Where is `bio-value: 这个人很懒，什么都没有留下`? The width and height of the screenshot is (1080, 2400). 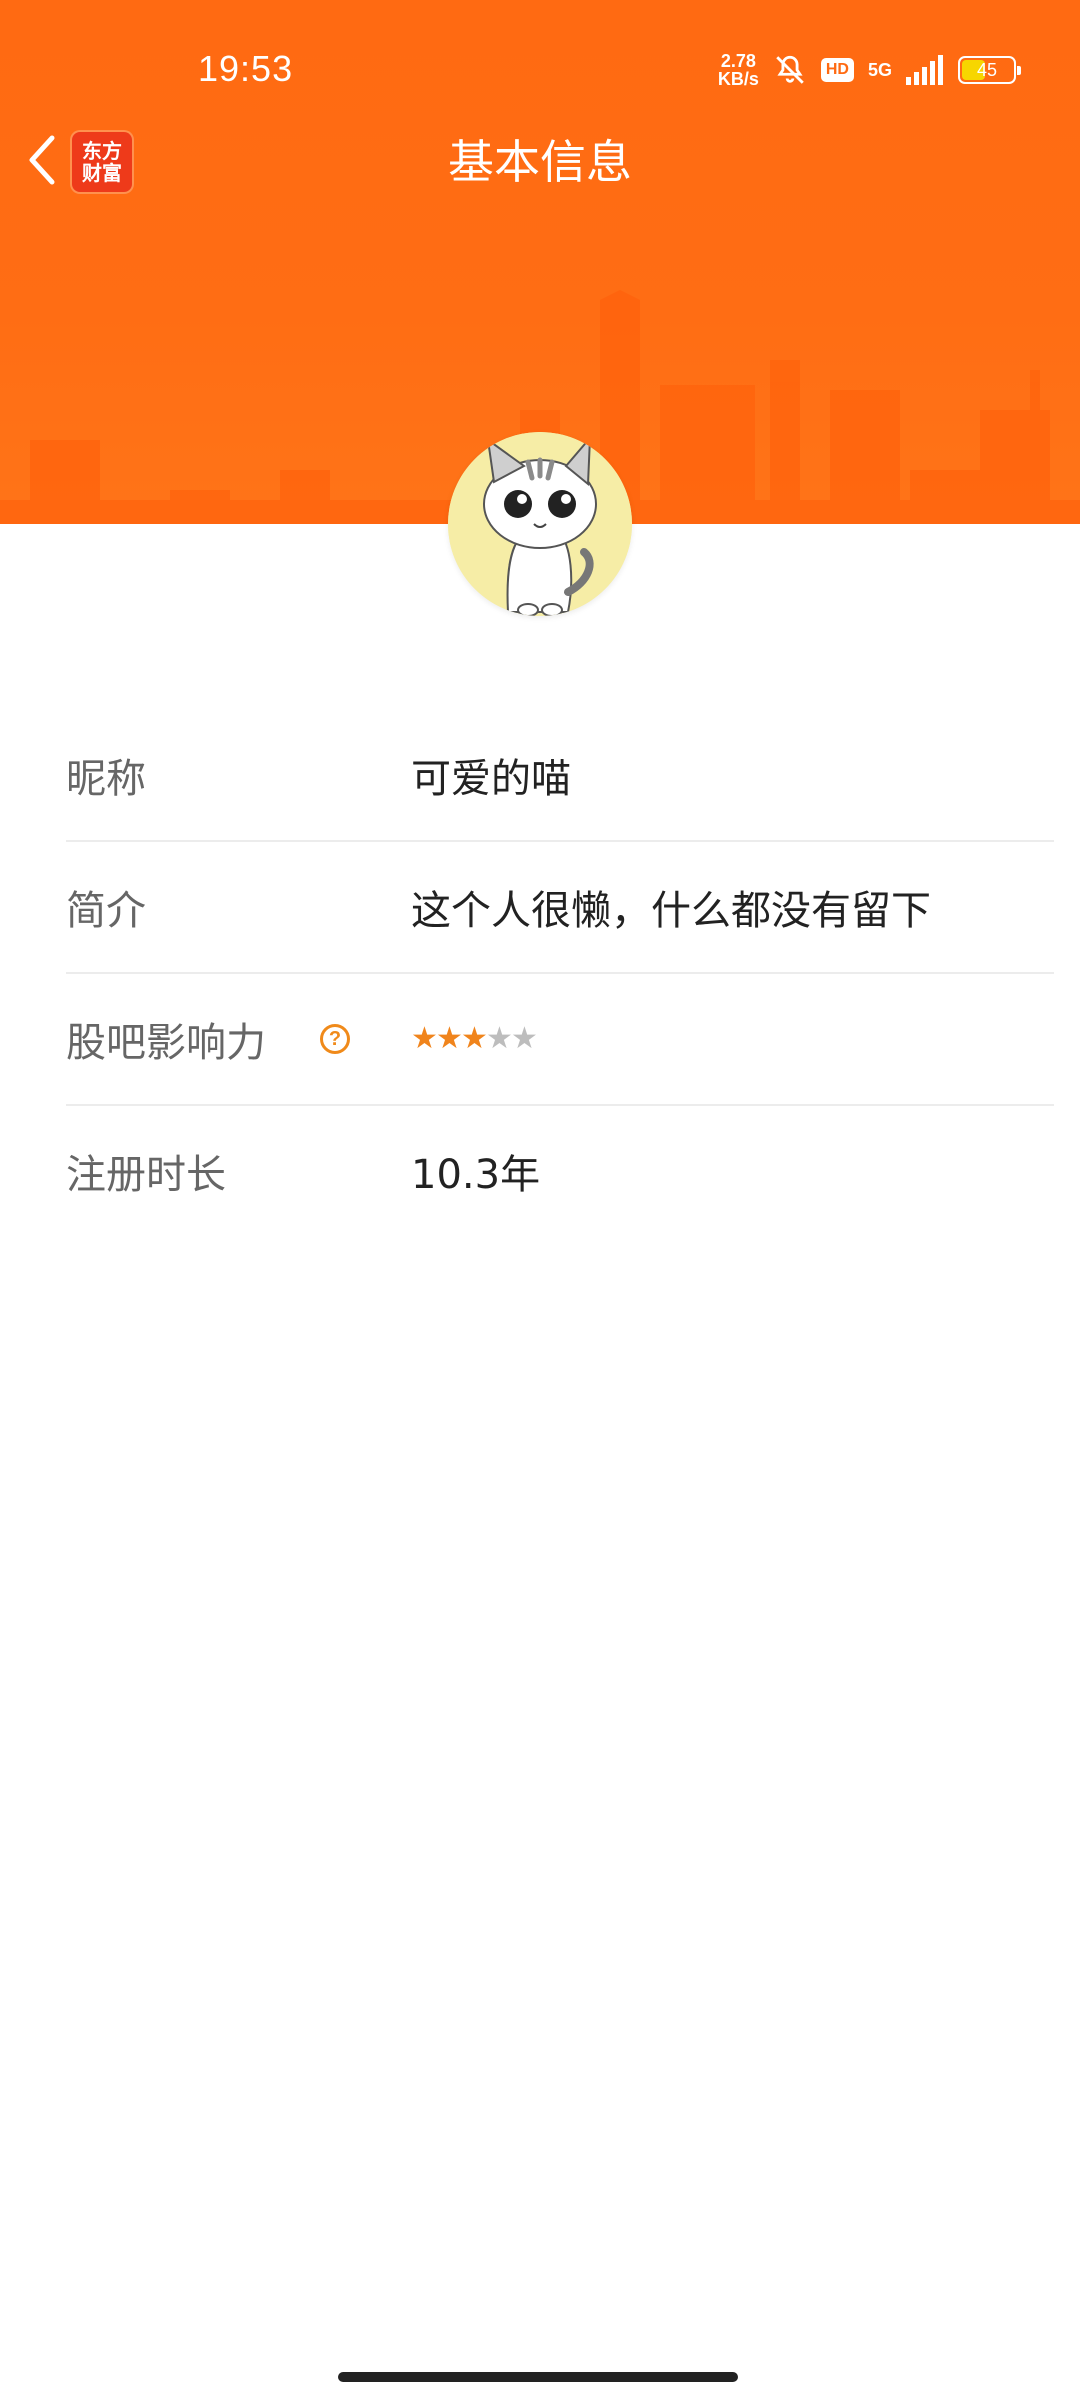 bio-value: 这个人很懒，什么都没有留下 is located at coordinates (671, 911).